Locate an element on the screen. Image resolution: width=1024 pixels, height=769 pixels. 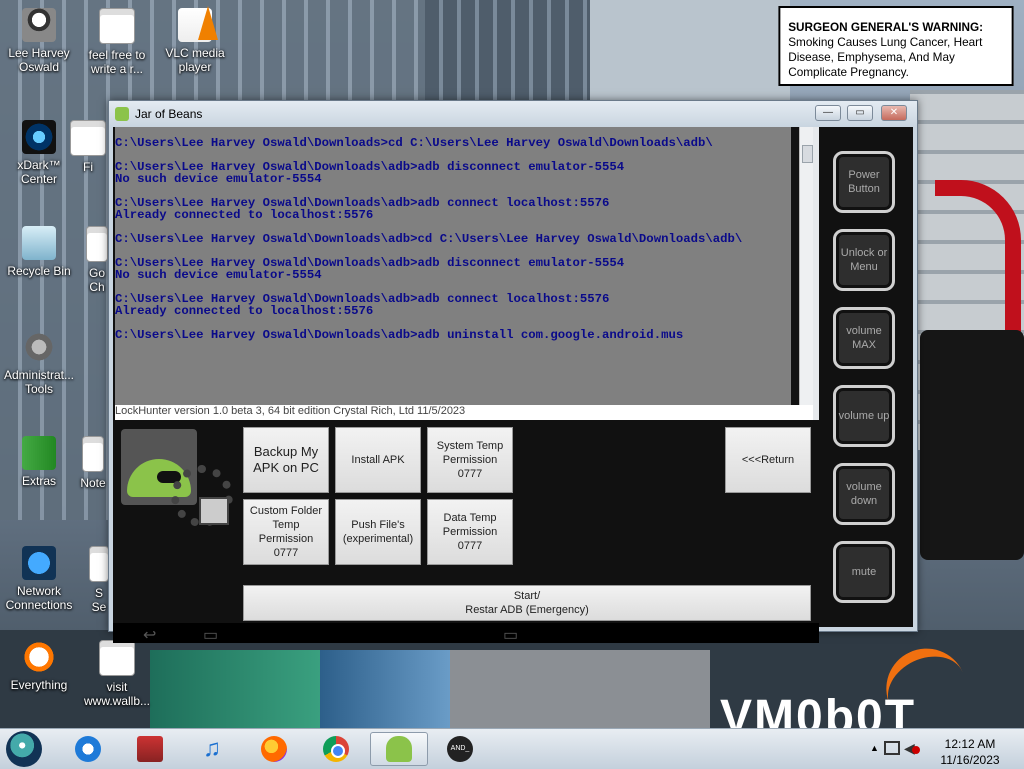
taskbar-firefox is located at coordinates (274, 749).